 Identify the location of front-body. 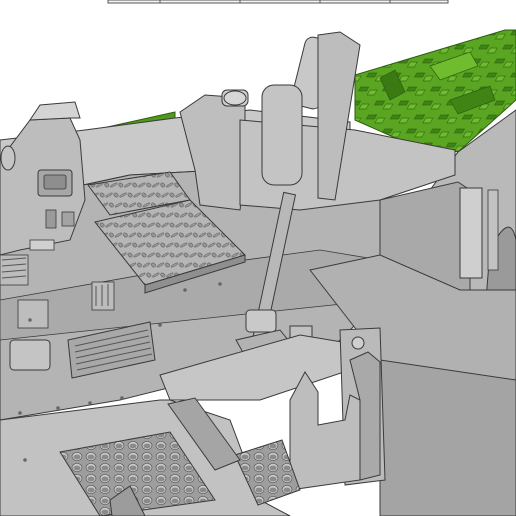
(150, 456).